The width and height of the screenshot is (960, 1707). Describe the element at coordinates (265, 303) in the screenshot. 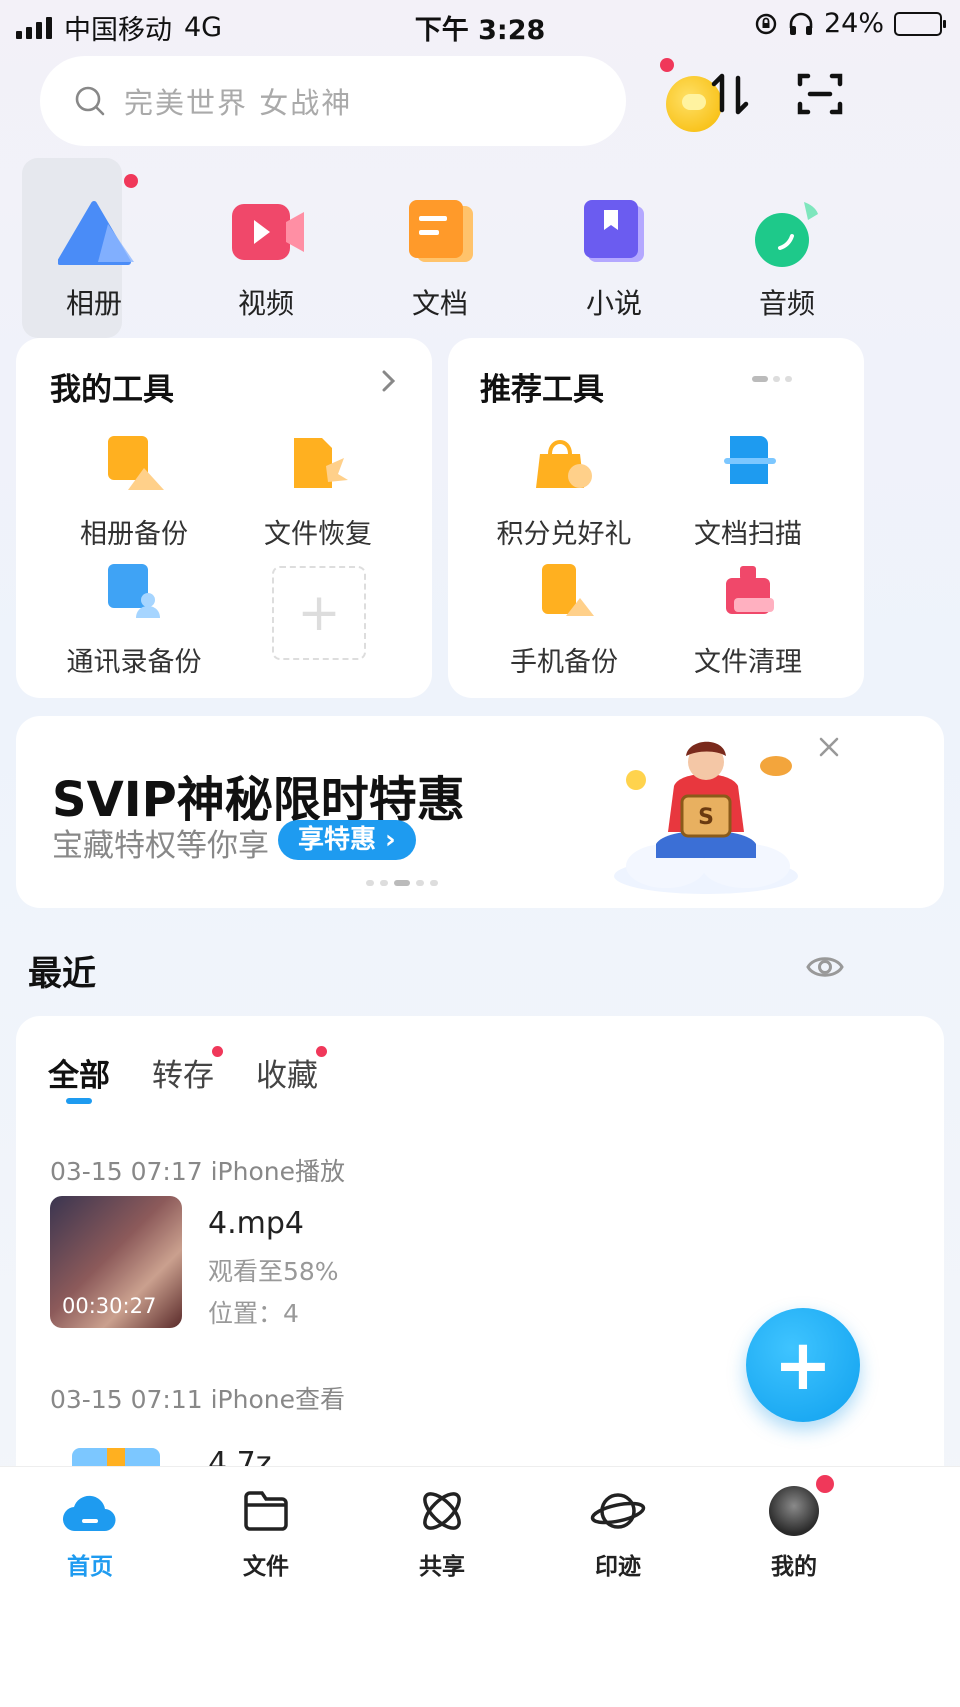

I see `category-label: 视频` at that location.